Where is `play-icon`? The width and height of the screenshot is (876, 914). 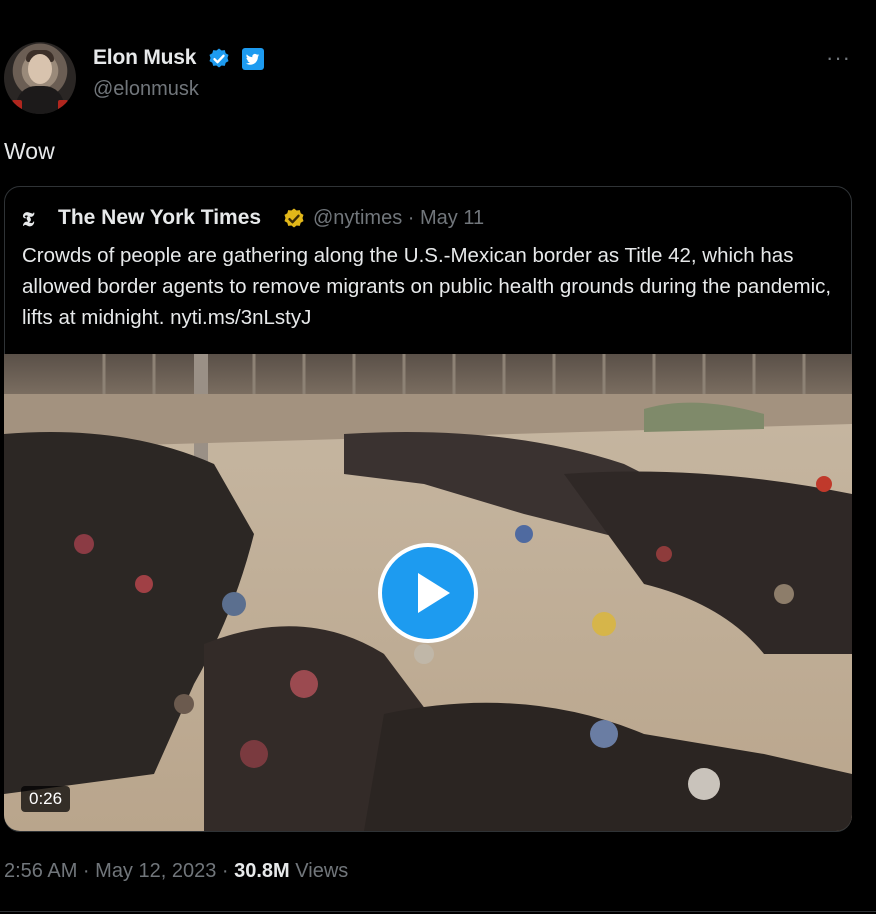 play-icon is located at coordinates (434, 593).